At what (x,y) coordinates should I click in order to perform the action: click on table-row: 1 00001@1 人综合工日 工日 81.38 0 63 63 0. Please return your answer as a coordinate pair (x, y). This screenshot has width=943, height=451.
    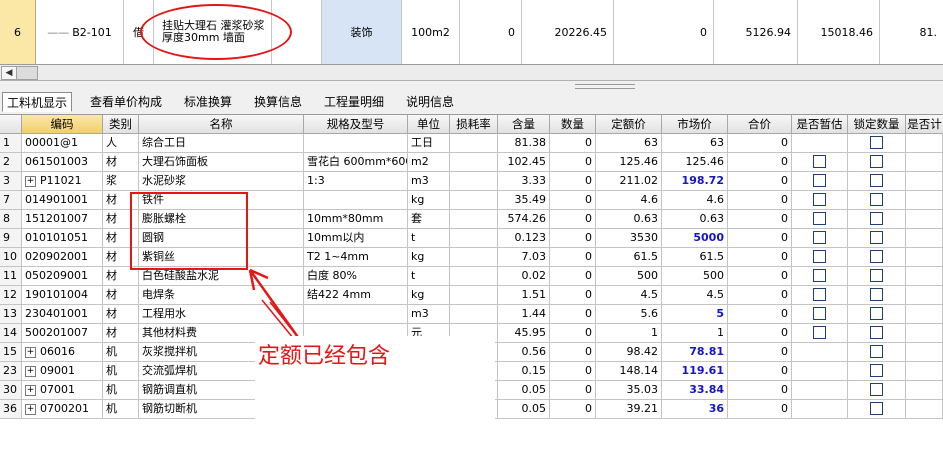
    Looking at the image, I should click on (471, 143).